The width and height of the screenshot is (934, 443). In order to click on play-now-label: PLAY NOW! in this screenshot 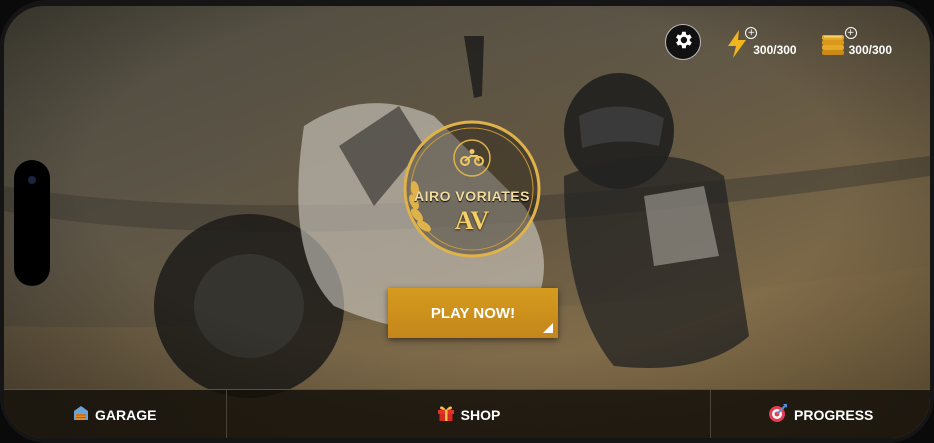, I will do `click(473, 313)`.